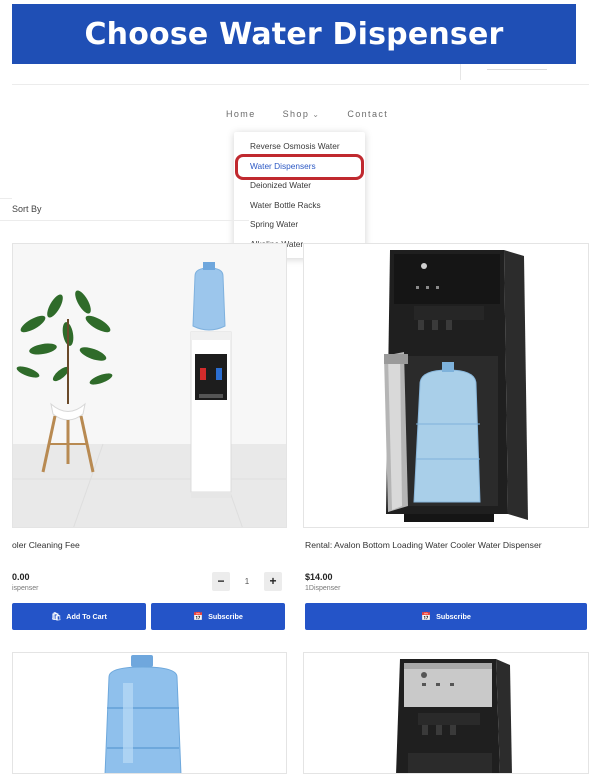  What do you see at coordinates (56, 616) in the screenshot?
I see `shopping-bag-icon: 🛍` at bounding box center [56, 616].